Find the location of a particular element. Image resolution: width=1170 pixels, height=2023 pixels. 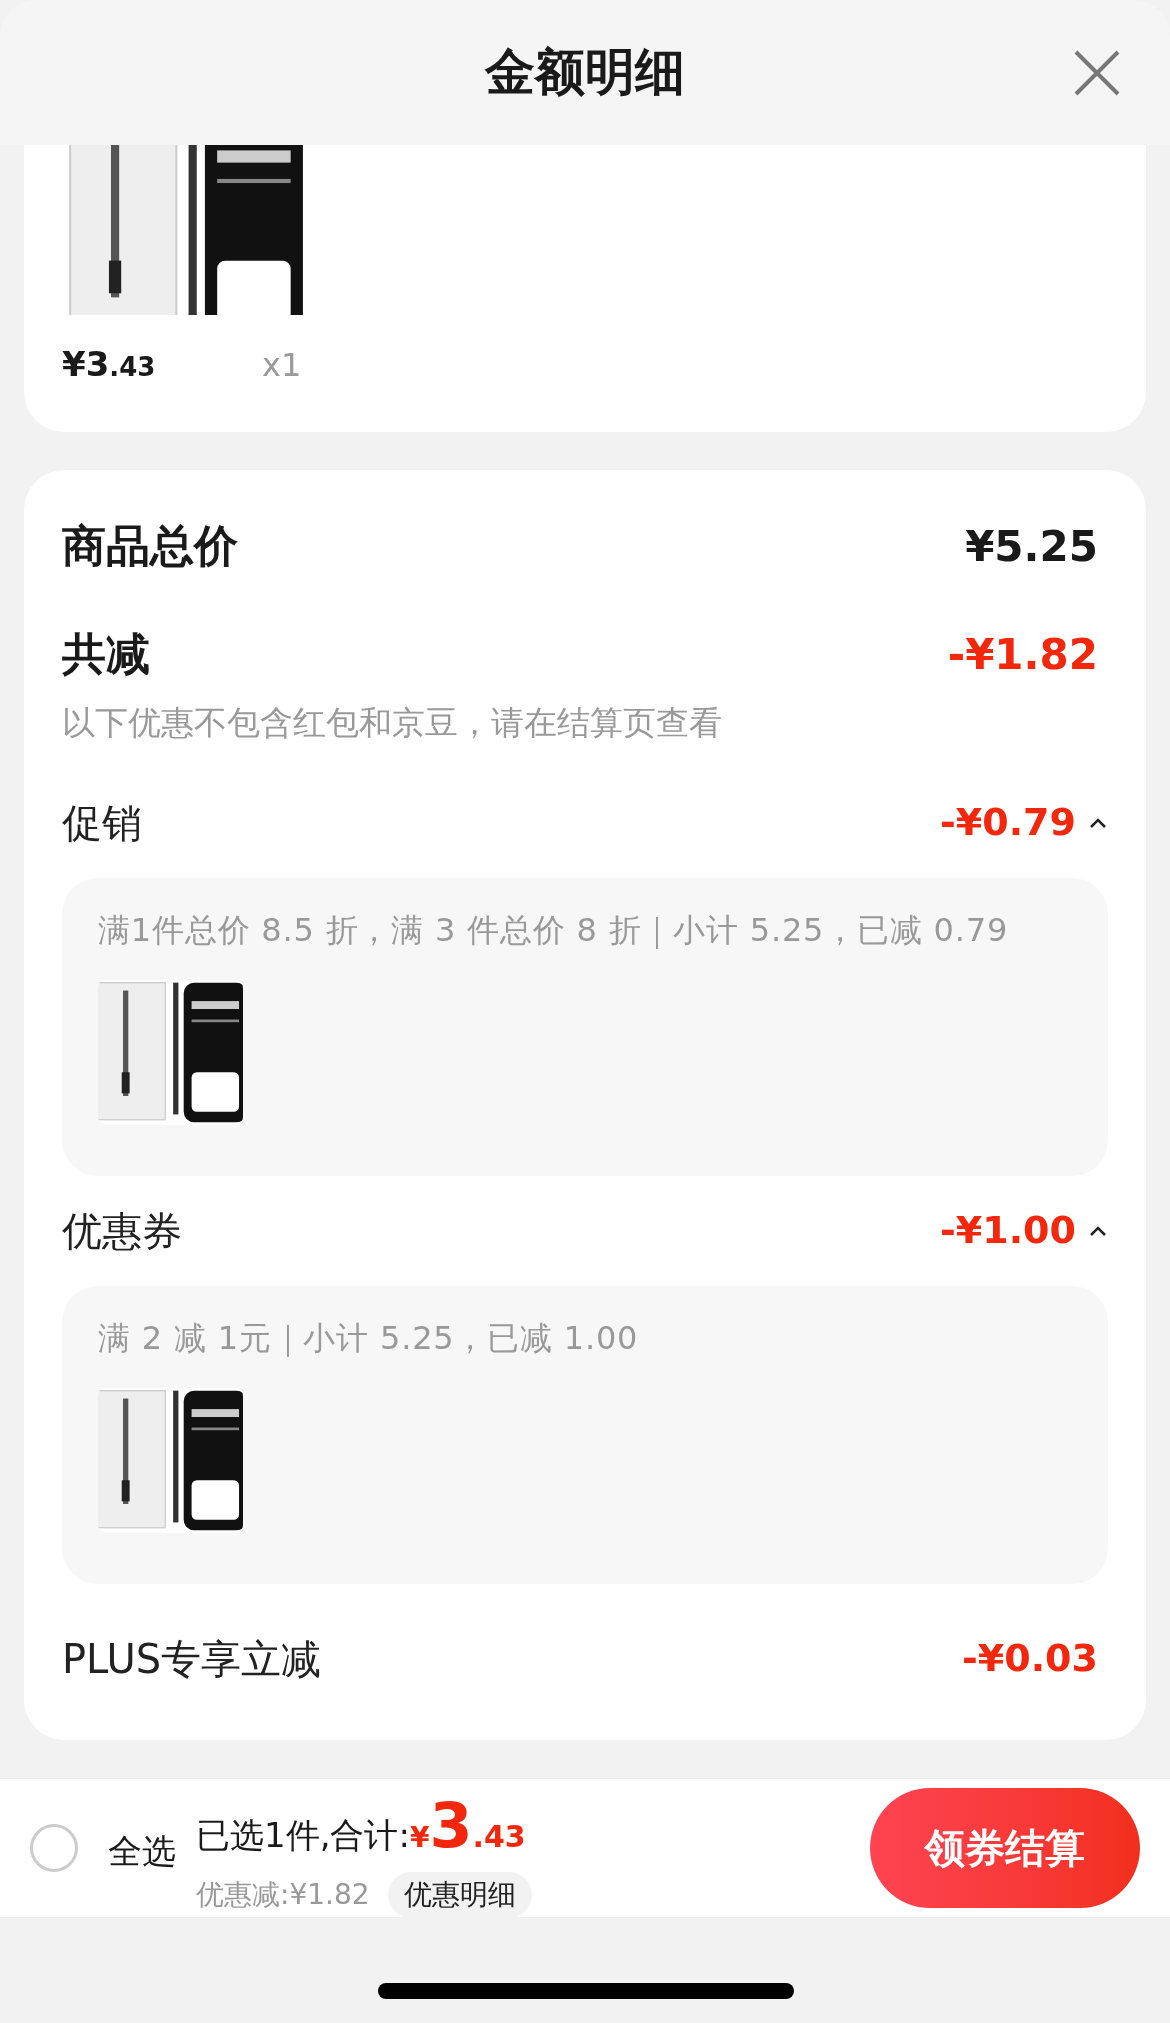

discount-note: 以下优惠不包含红包和京豆，请在结算页查看 is located at coordinates (392, 723).